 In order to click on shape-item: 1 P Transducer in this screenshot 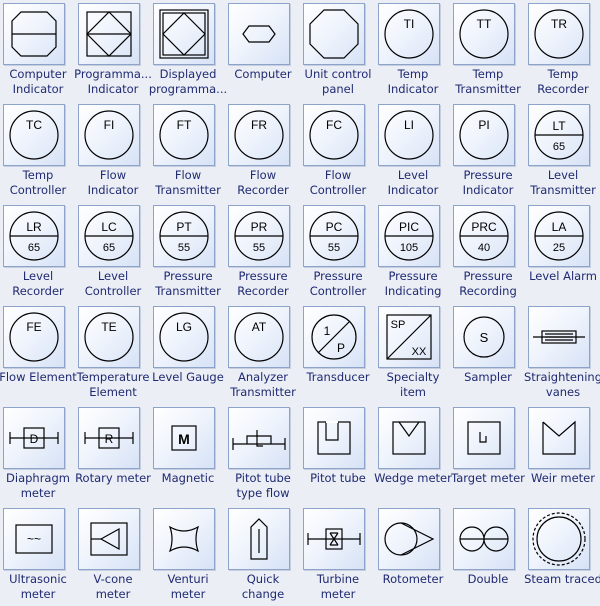, I will do `click(337, 353)`.